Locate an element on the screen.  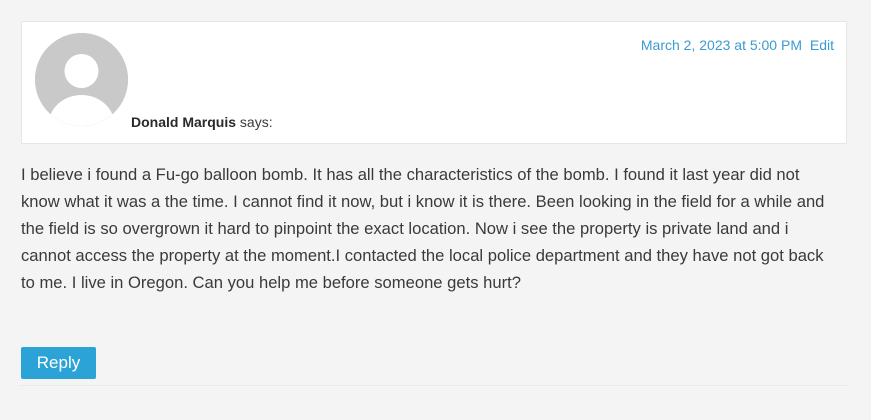
comment-date-link: March 2, 2023 at 5:00 PM is located at coordinates (721, 45).